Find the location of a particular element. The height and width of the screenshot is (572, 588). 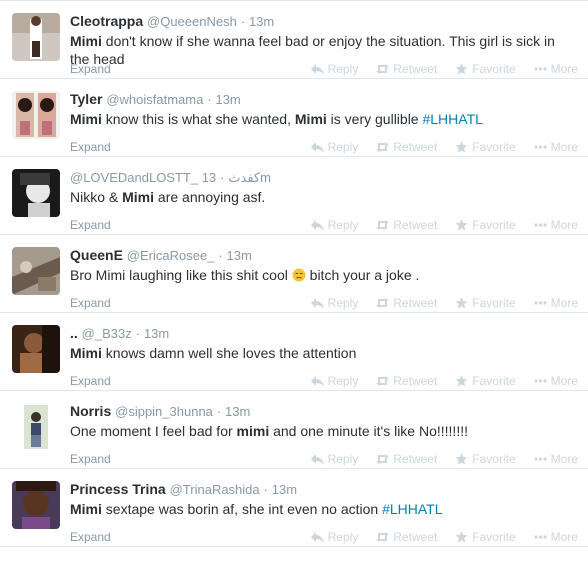

tweet-username: @QueeenNesh is located at coordinates (192, 21).